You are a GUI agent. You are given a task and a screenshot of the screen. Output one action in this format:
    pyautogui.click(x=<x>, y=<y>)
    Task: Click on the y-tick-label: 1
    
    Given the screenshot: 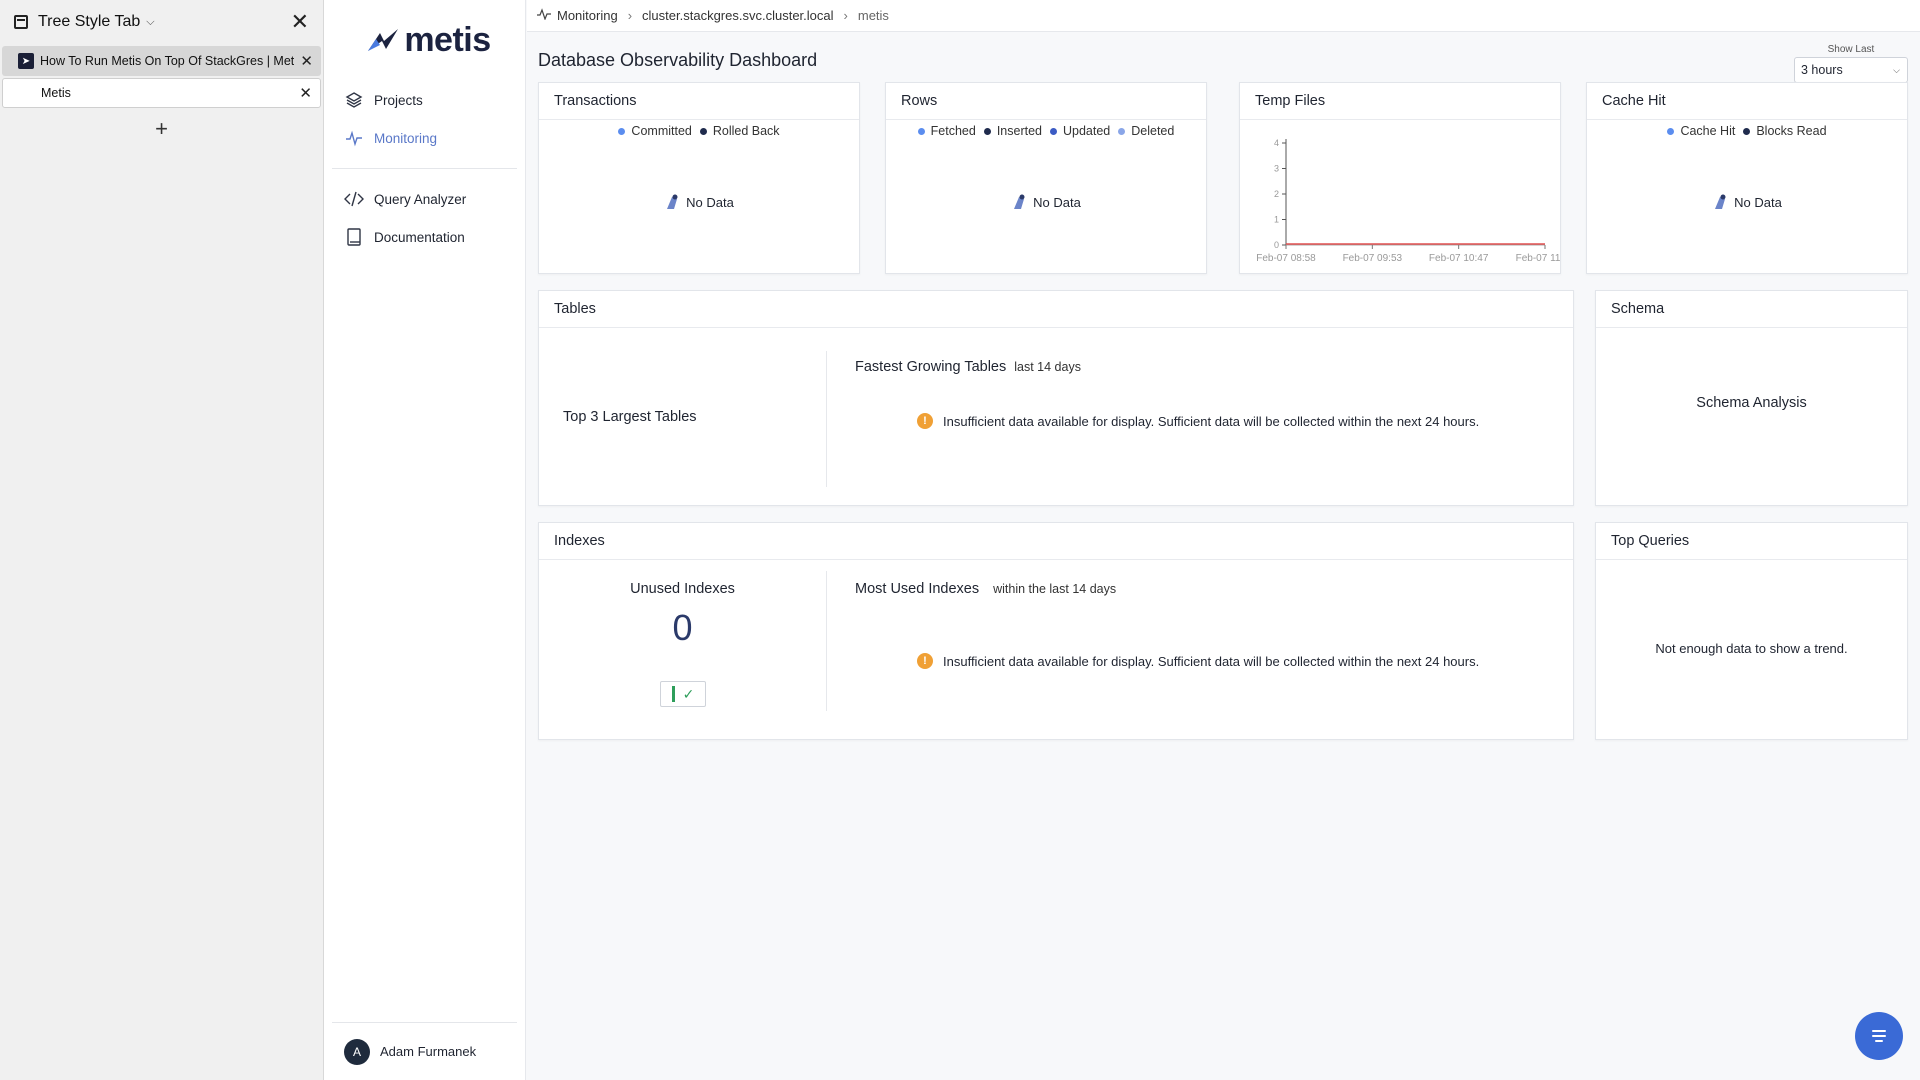 What is the action you would take?
    pyautogui.click(x=1276, y=220)
    